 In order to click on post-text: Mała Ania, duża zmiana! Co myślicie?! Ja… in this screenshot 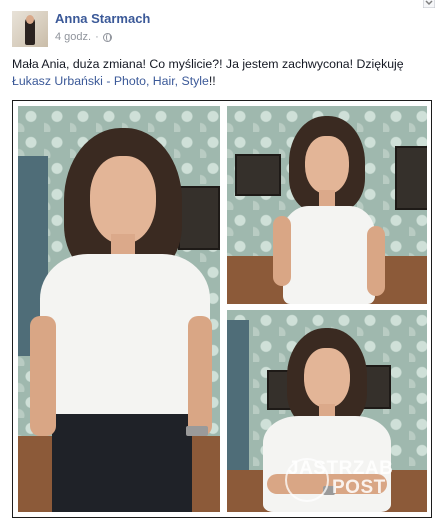, I will do `click(208, 64)`.